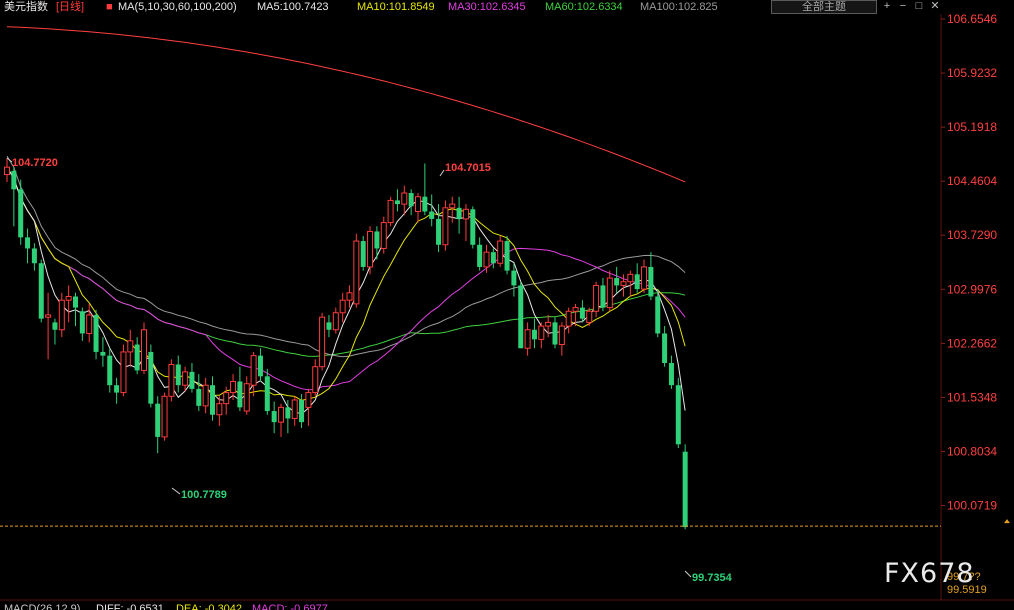 Image resolution: width=1014 pixels, height=610 pixels. Describe the element at coordinates (290, 606) in the screenshot. I see `macd-value: MACD: -0.6977` at that location.